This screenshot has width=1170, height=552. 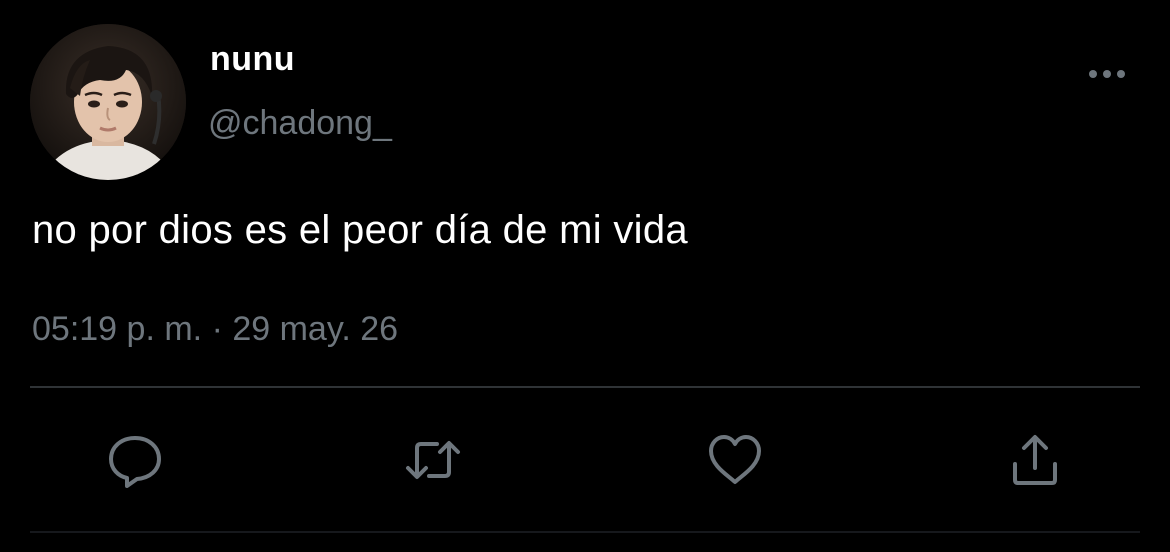 I want to click on tweet-date: 29 may. 26, so click(x=315, y=329).